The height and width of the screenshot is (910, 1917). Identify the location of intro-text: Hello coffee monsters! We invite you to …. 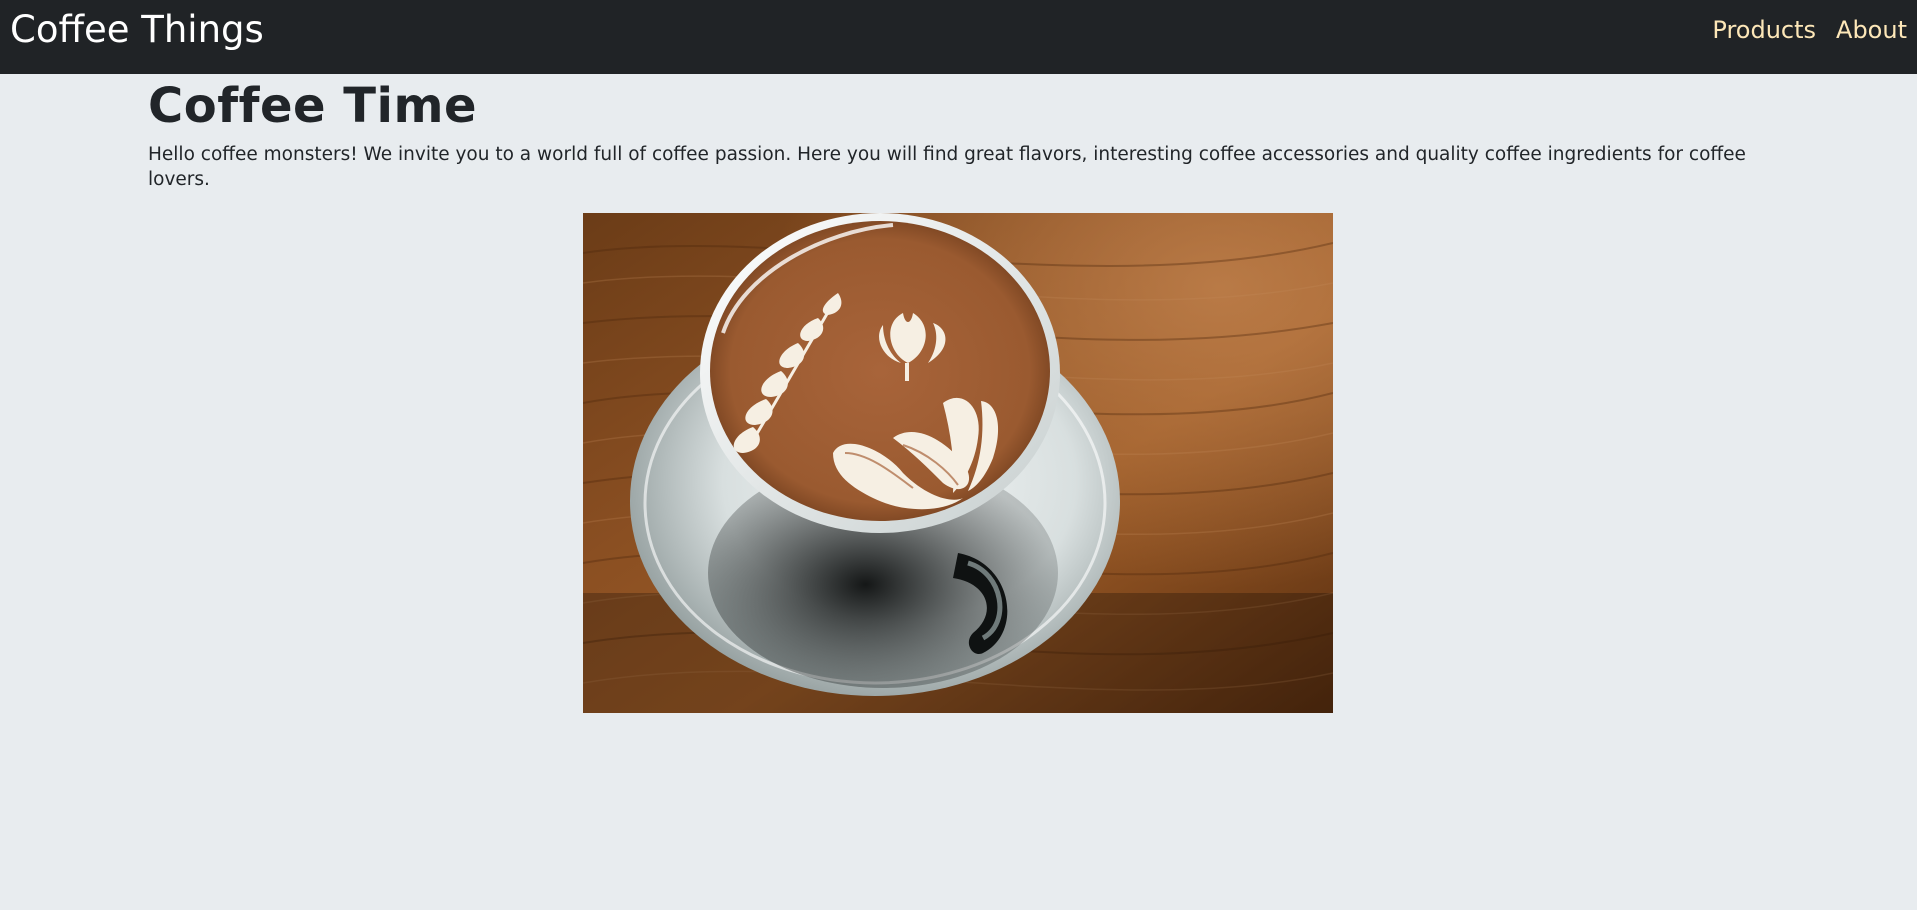
(947, 167).